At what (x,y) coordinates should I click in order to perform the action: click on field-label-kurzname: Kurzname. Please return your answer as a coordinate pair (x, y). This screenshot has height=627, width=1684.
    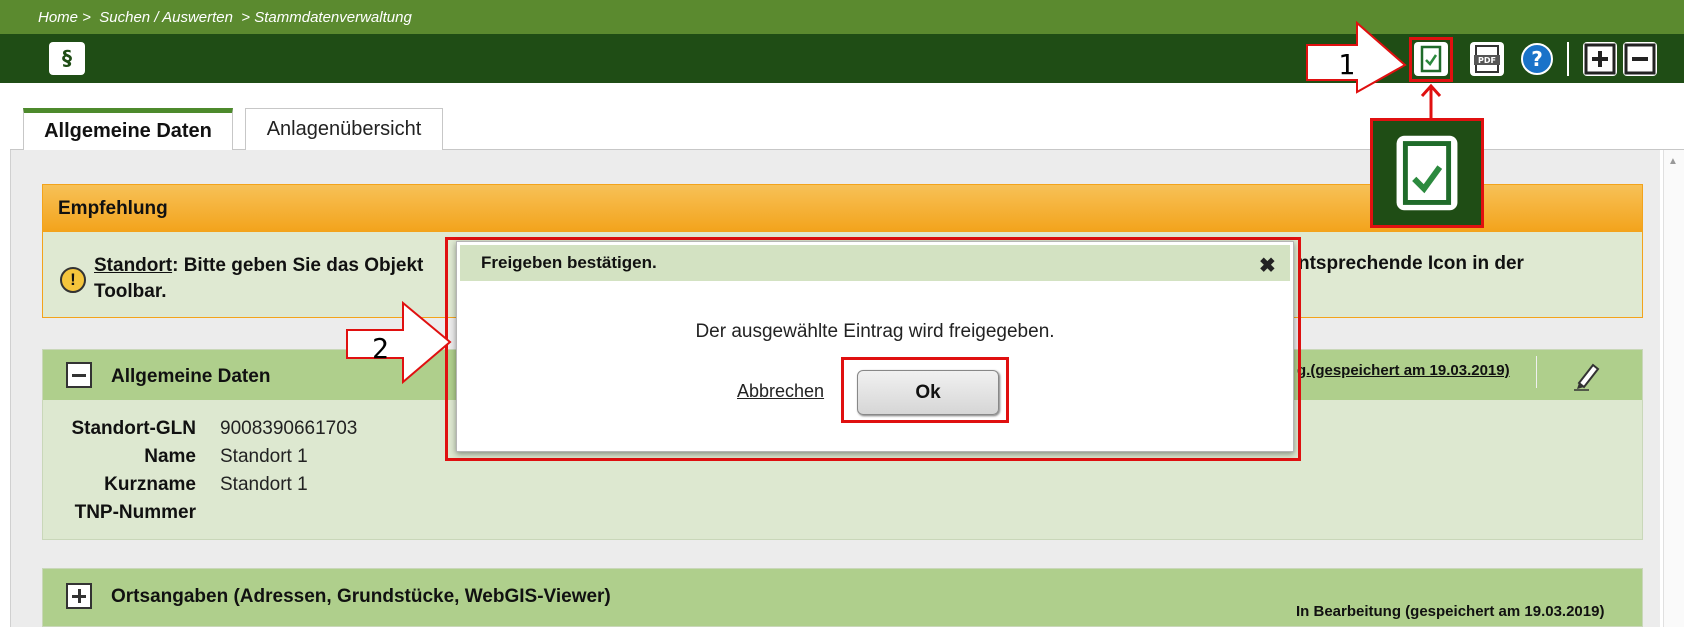
    Looking at the image, I should click on (150, 484).